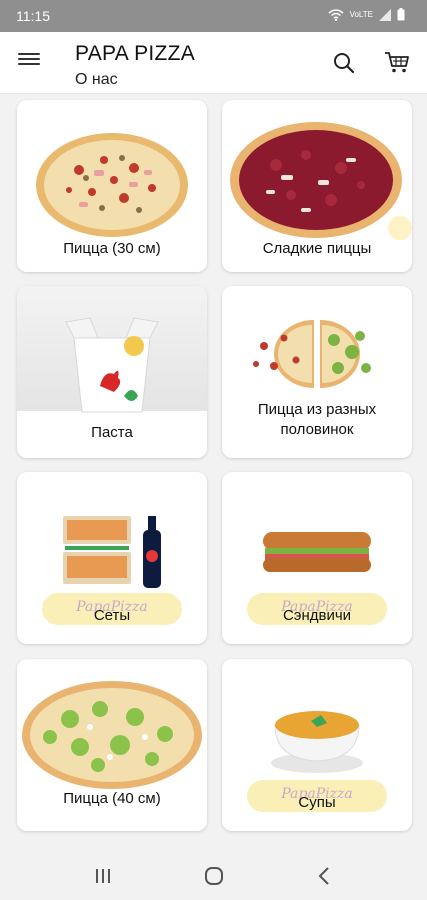  What do you see at coordinates (112, 248) in the screenshot?
I see `category-label: Пицца (30 см)` at bounding box center [112, 248].